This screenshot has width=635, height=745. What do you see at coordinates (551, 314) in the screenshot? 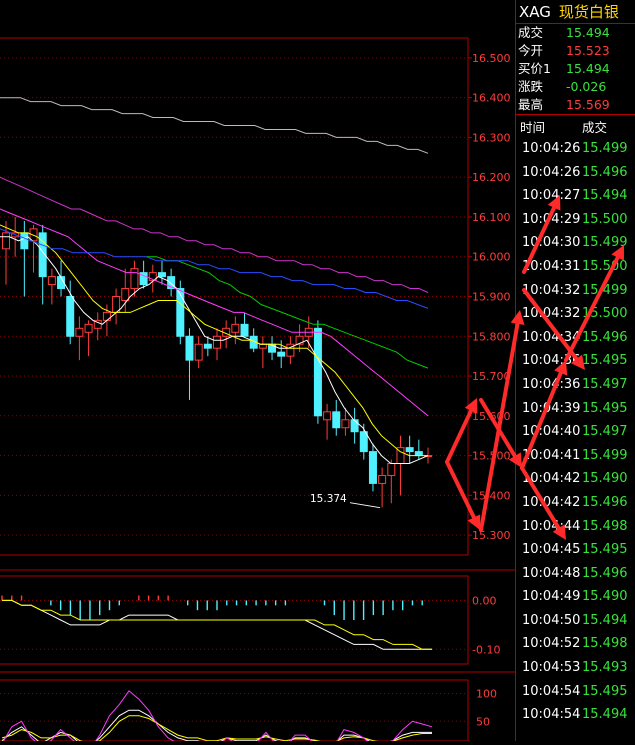
I see `tick-time: 10:04:32` at bounding box center [551, 314].